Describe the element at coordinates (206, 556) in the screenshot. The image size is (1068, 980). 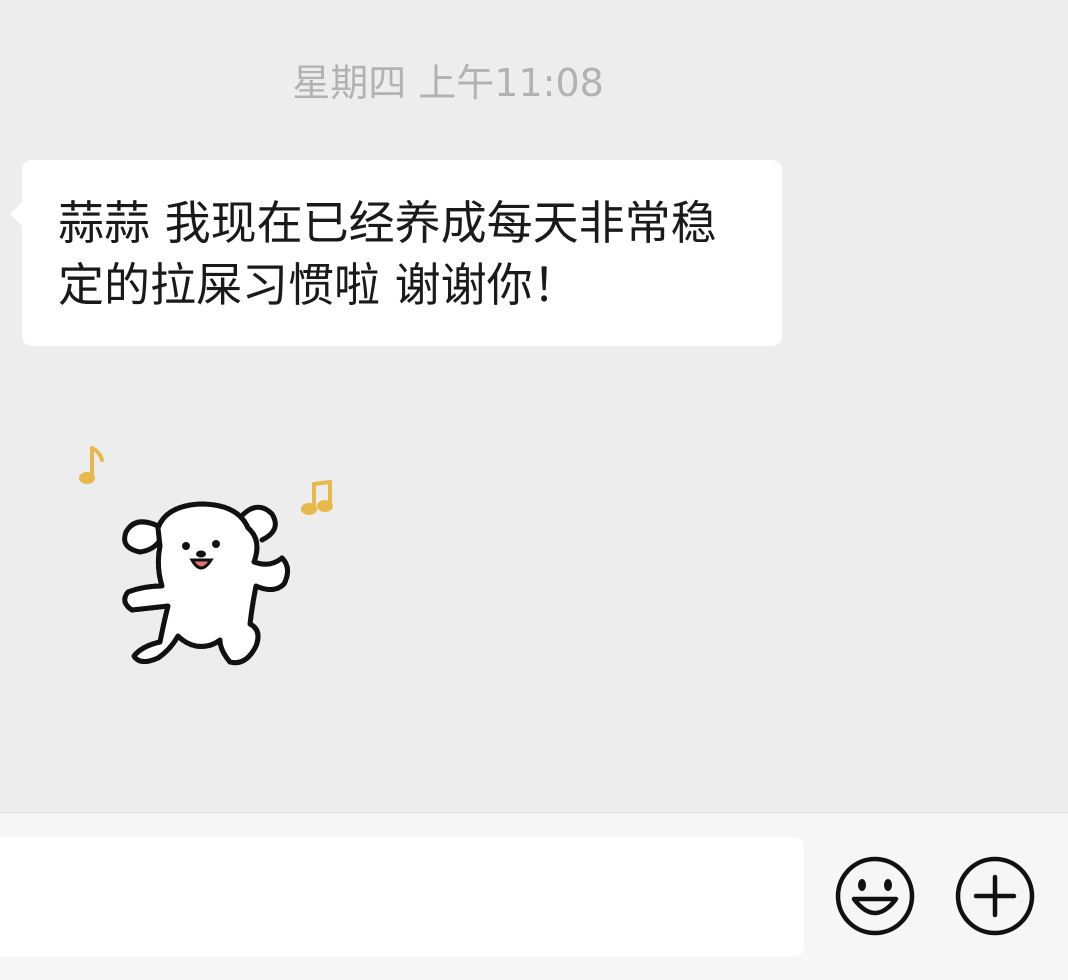
I see `dancing-dog-icon` at that location.